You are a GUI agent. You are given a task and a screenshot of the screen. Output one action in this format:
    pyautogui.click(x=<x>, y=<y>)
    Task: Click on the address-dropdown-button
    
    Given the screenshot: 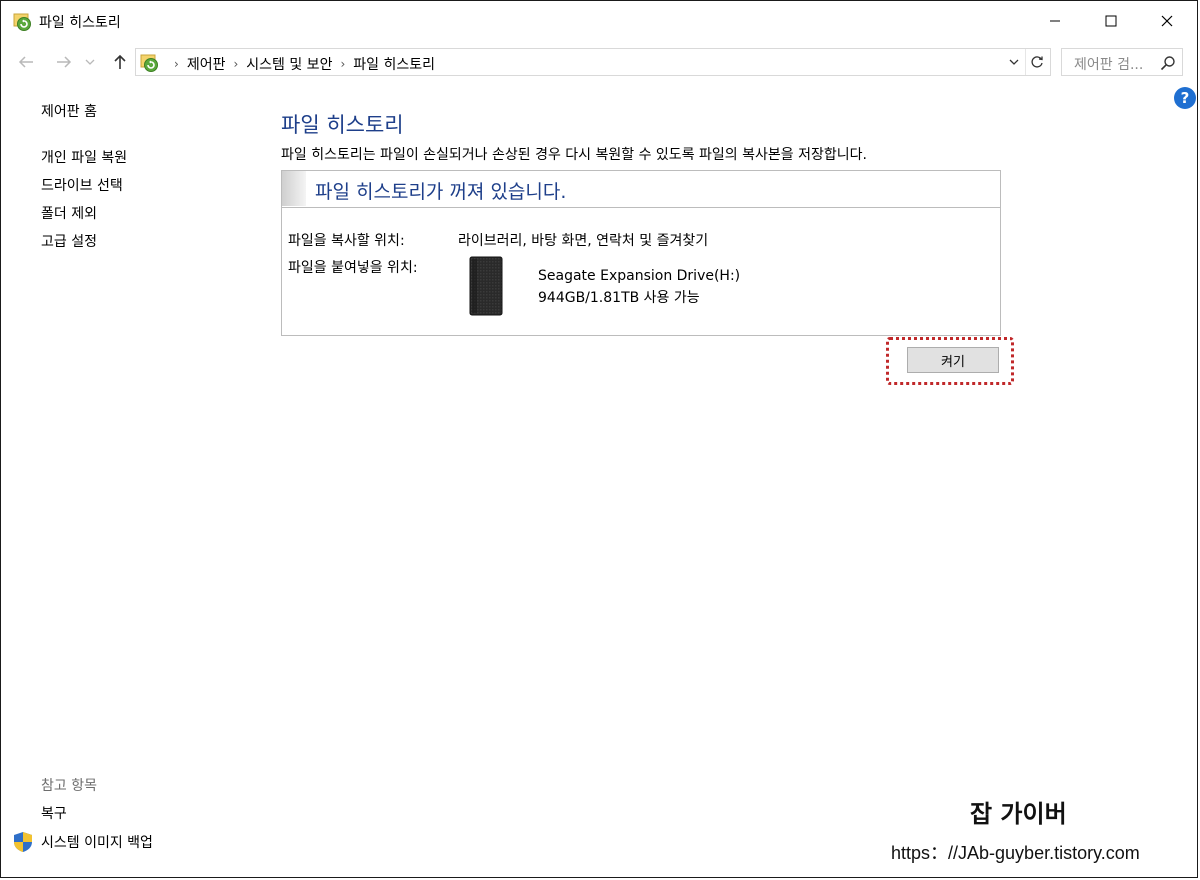 What is the action you would take?
    pyautogui.click(x=1014, y=62)
    